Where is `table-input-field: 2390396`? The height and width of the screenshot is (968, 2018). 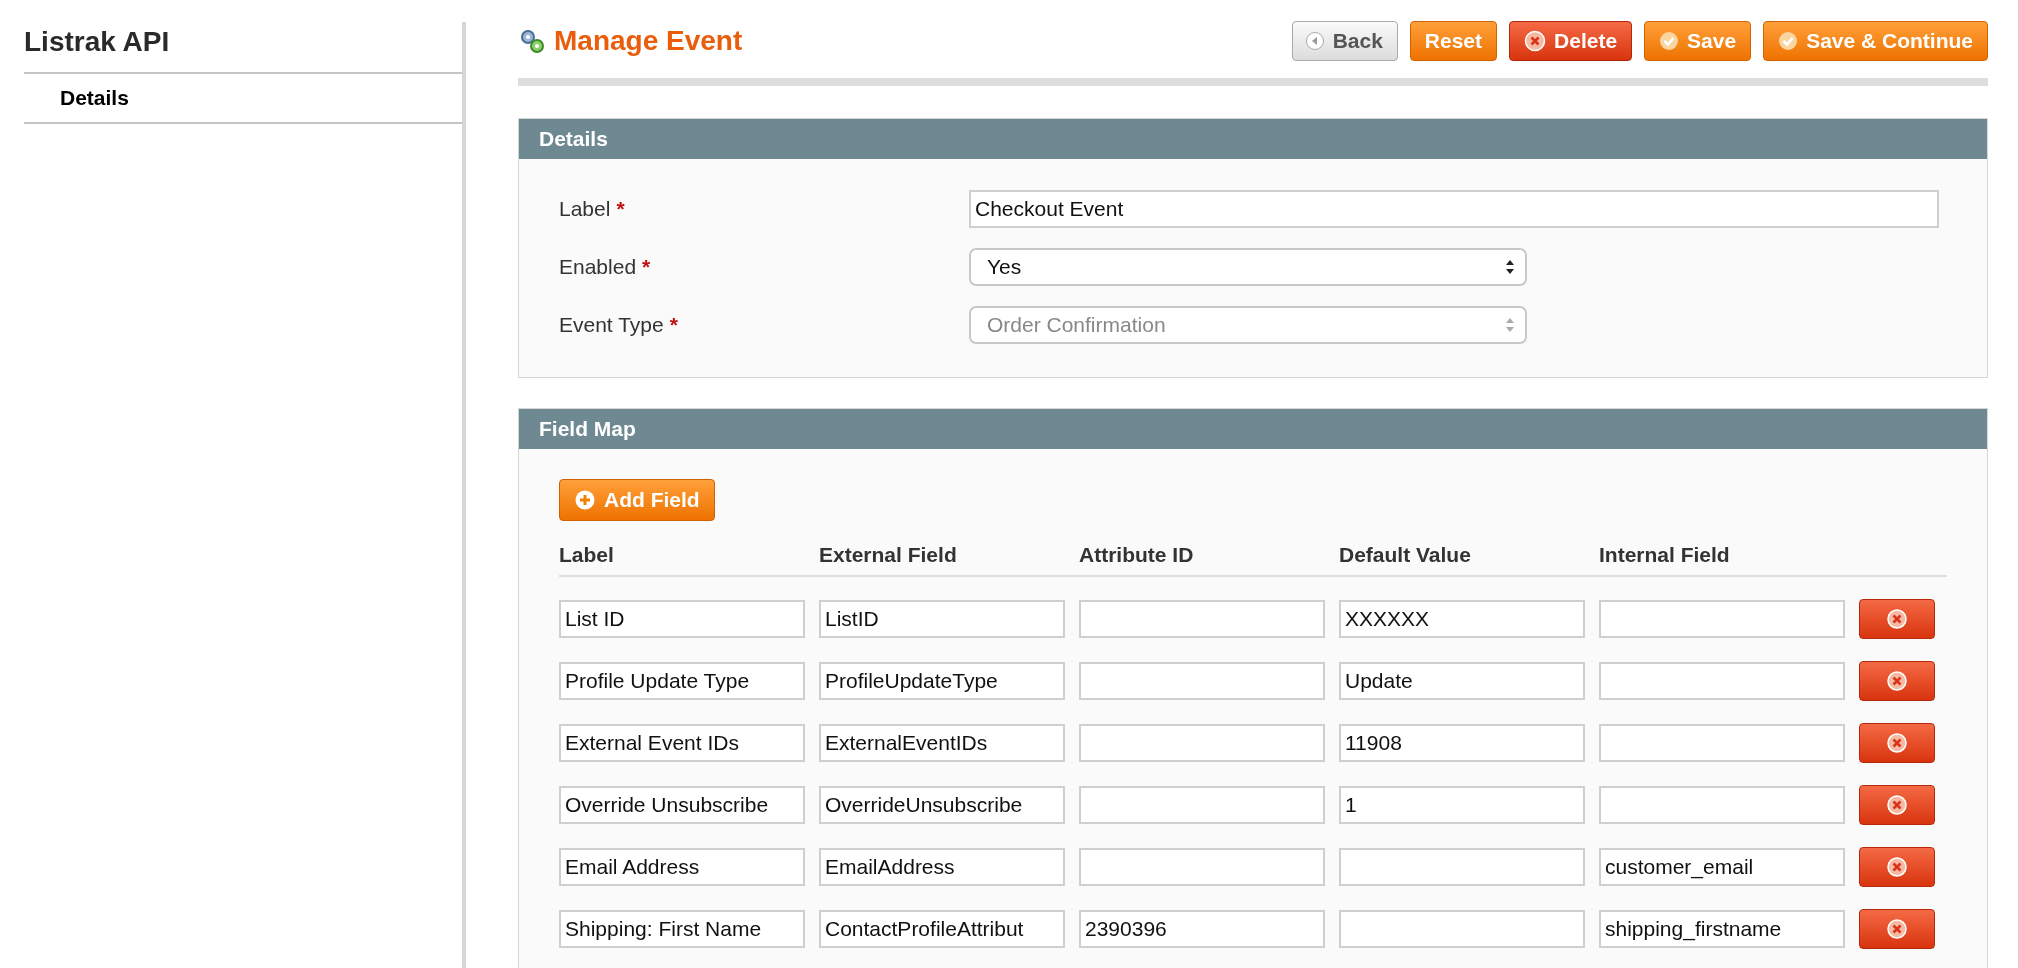
table-input-field: 2390396 is located at coordinates (1202, 929).